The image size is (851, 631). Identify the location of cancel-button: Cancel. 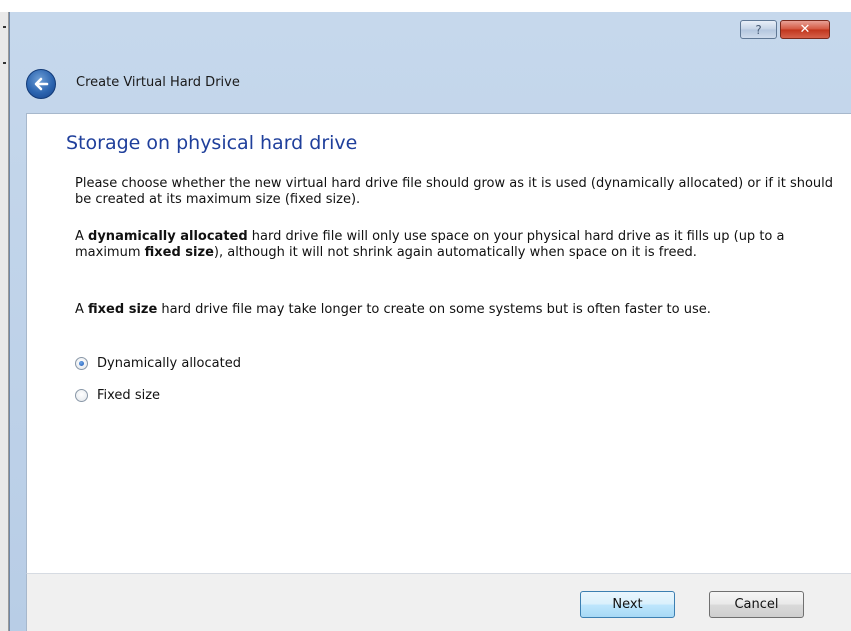
(756, 604).